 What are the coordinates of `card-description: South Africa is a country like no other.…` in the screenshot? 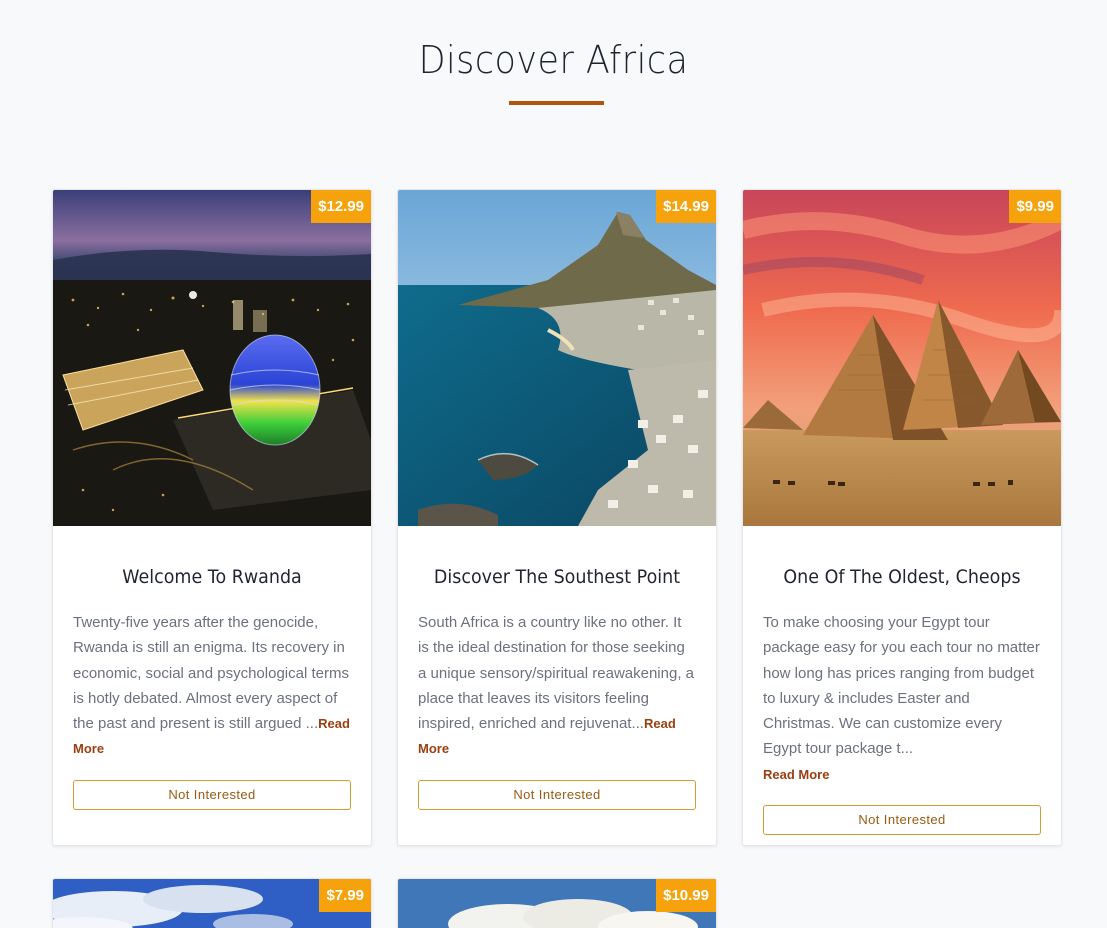 It's located at (557, 686).